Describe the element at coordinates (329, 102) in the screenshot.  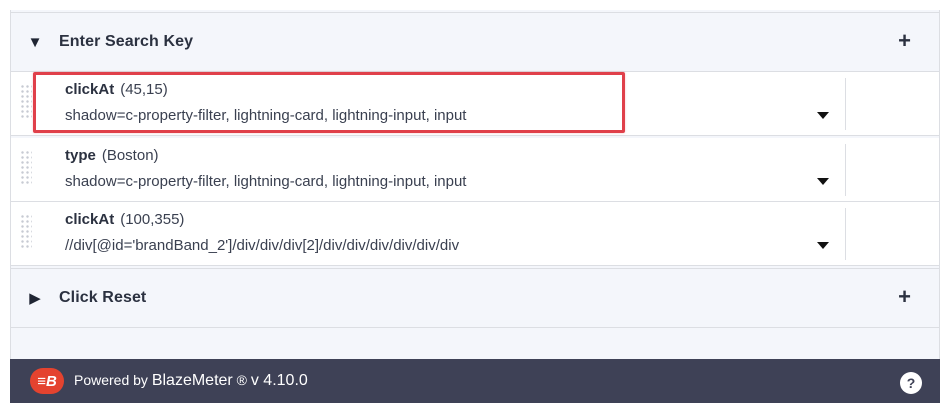
I see `highlight-box` at that location.